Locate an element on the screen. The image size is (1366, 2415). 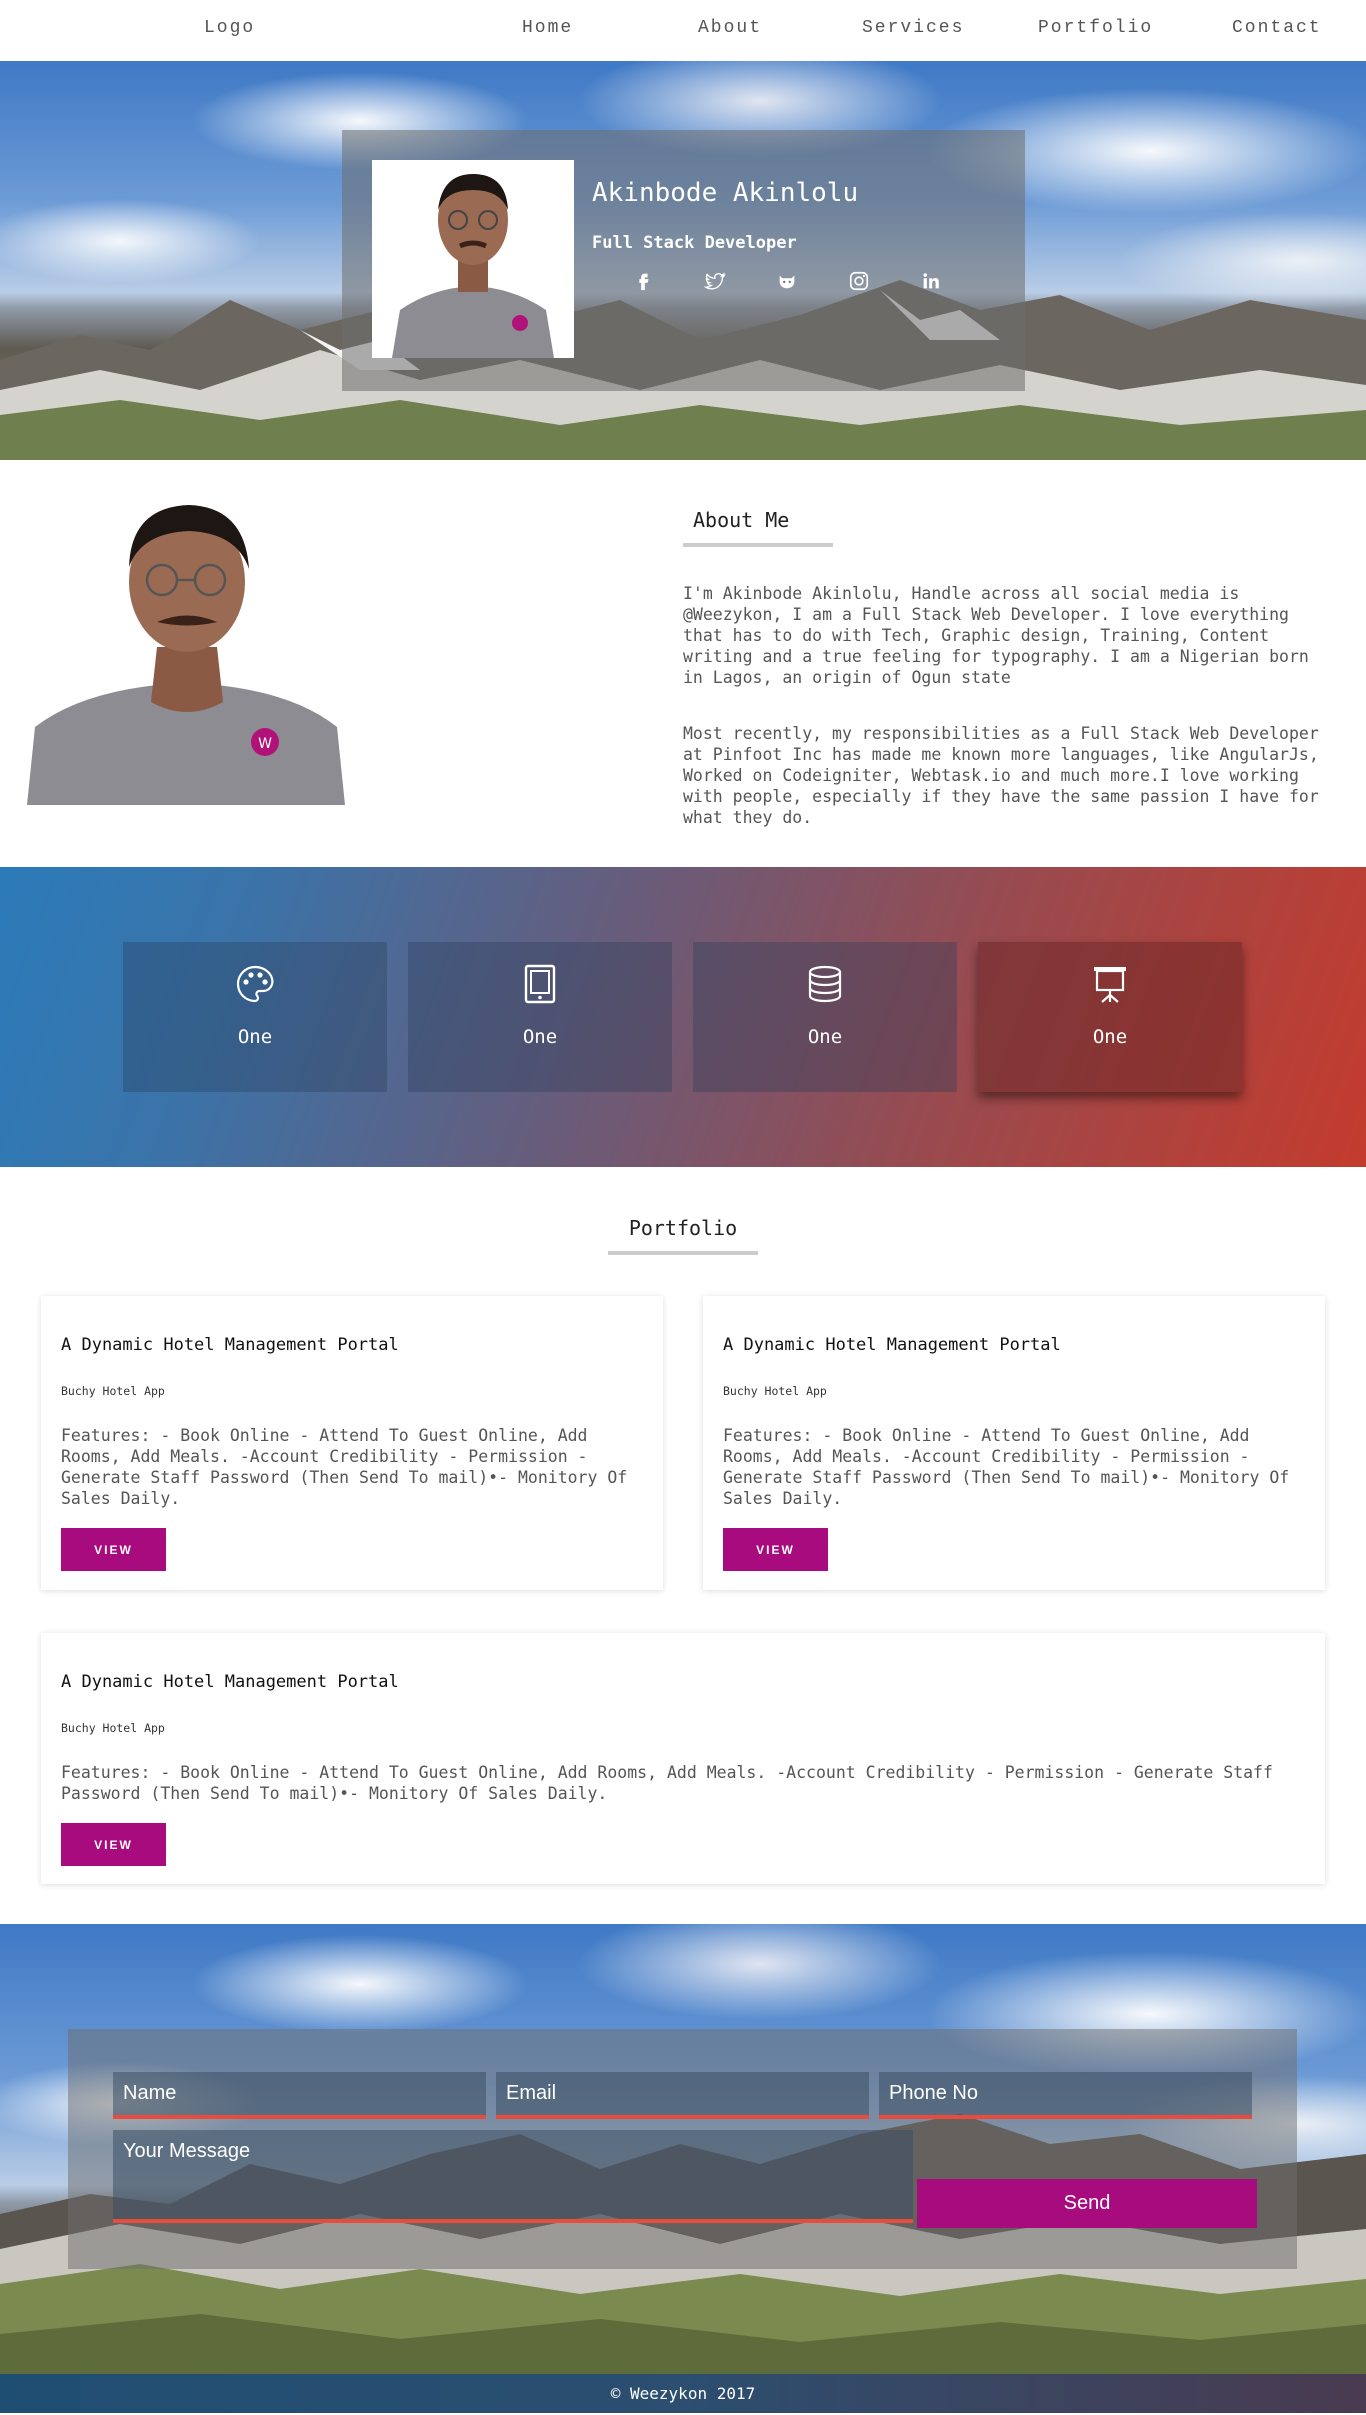
svg-text: W is located at coordinates (265, 744).